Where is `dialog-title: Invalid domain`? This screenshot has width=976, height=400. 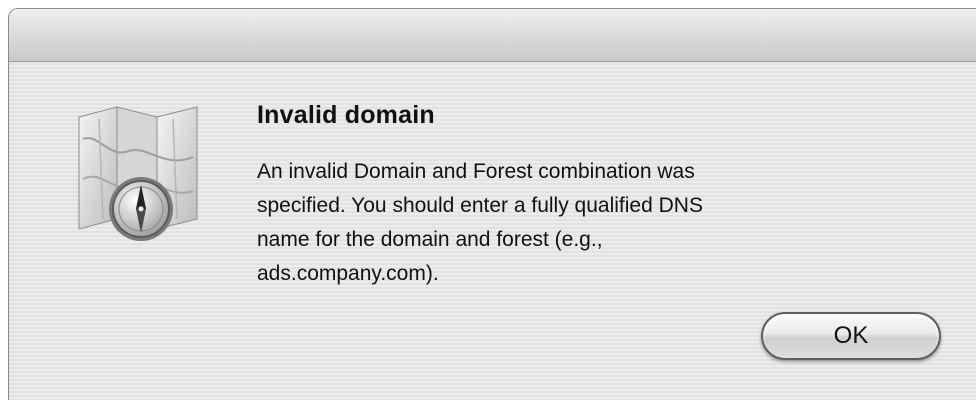
dialog-title: Invalid domain is located at coordinates (346, 115).